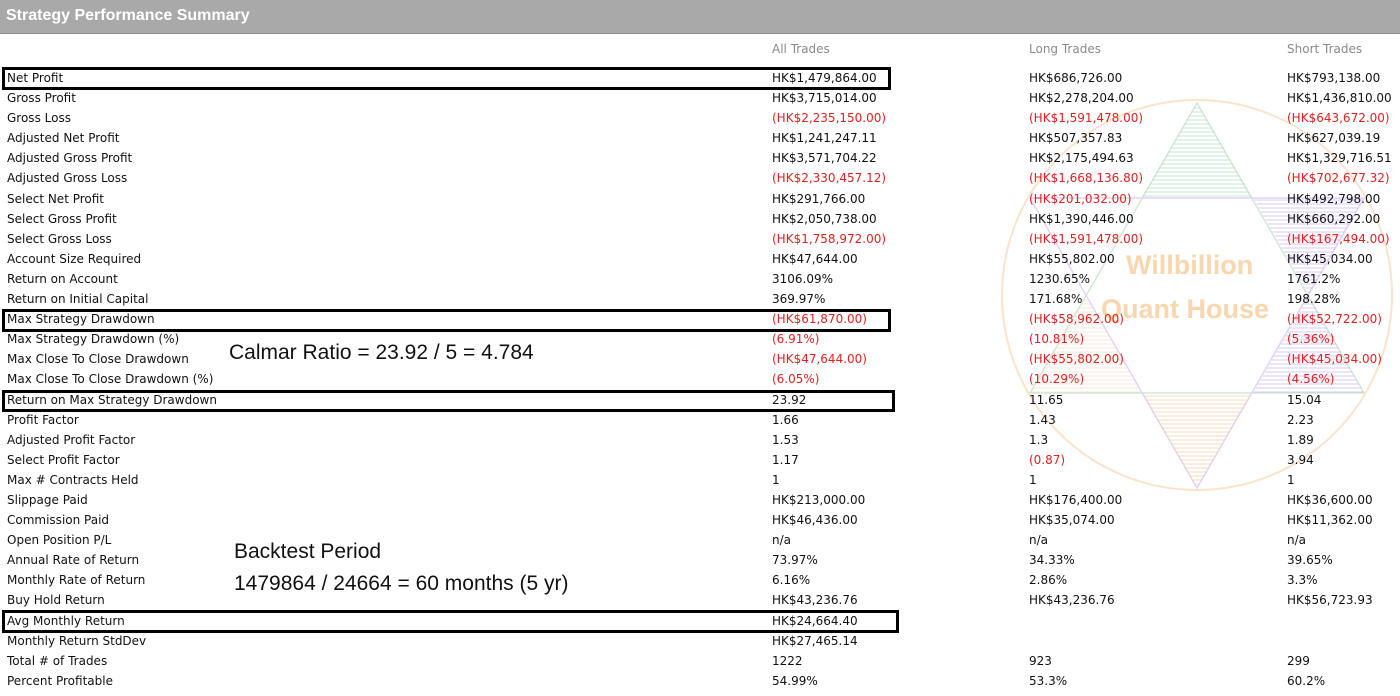  I want to click on long-trades-value: 171.68%, so click(1056, 299).